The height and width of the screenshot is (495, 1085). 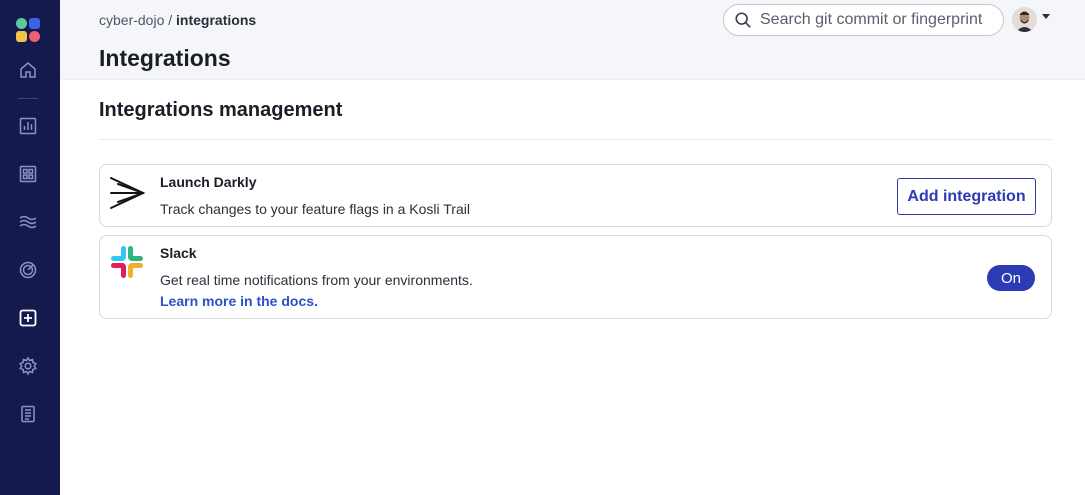 I want to click on target-icon, so click(x=28, y=270).